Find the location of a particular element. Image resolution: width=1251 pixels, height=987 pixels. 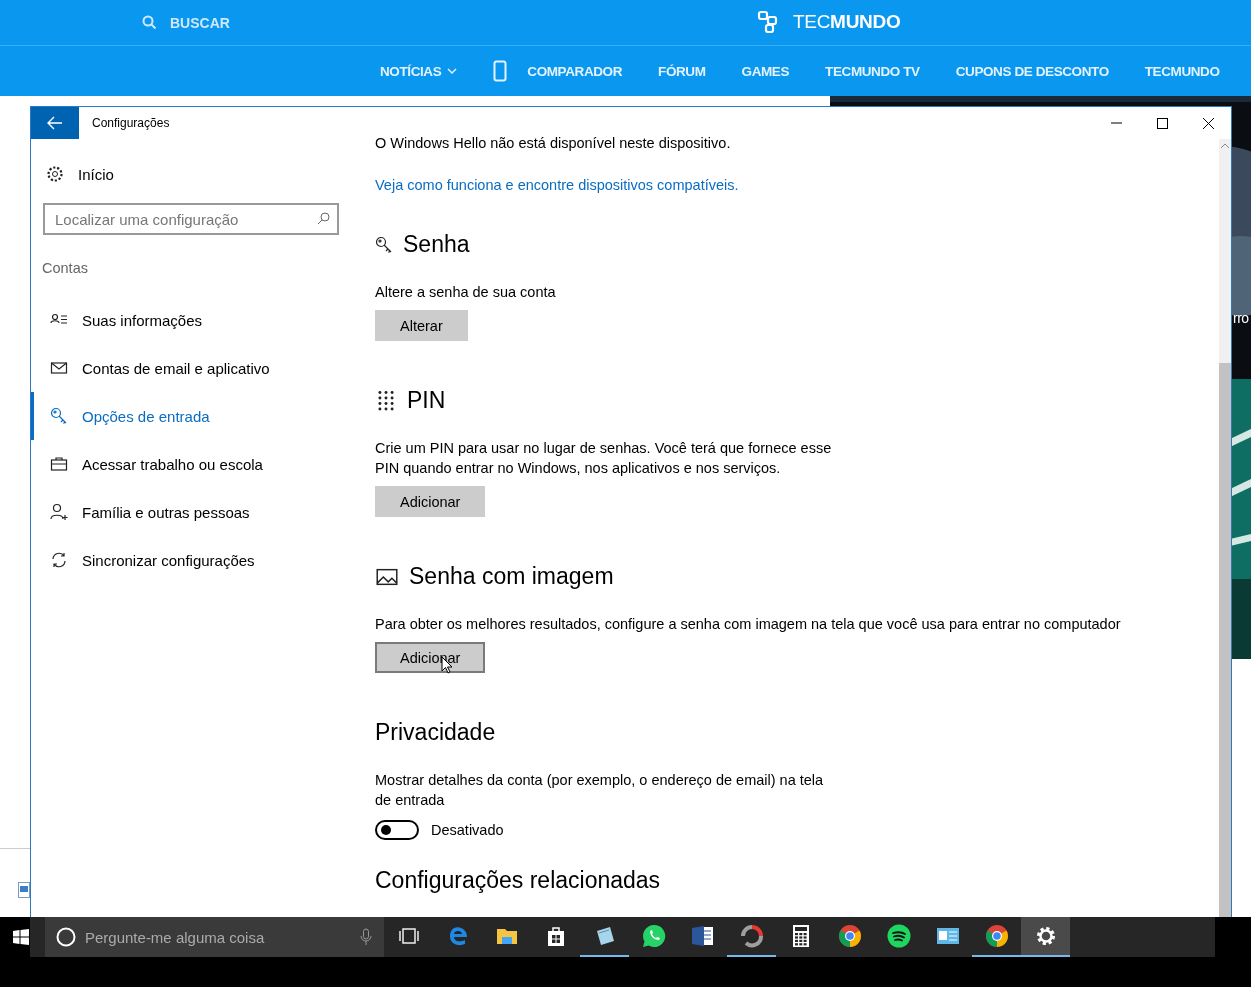

sidebar-item: Acessar trabalho ou escola is located at coordinates (195, 464).